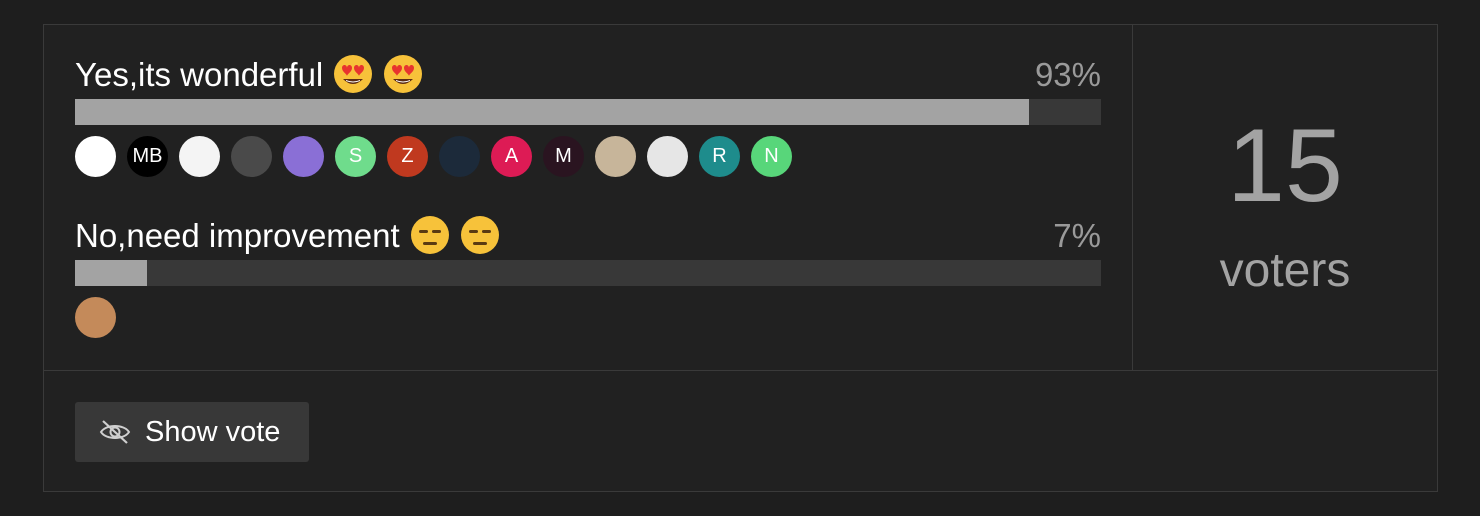 Image resolution: width=1480 pixels, height=516 pixels. I want to click on voter-avatar: M, so click(563, 156).